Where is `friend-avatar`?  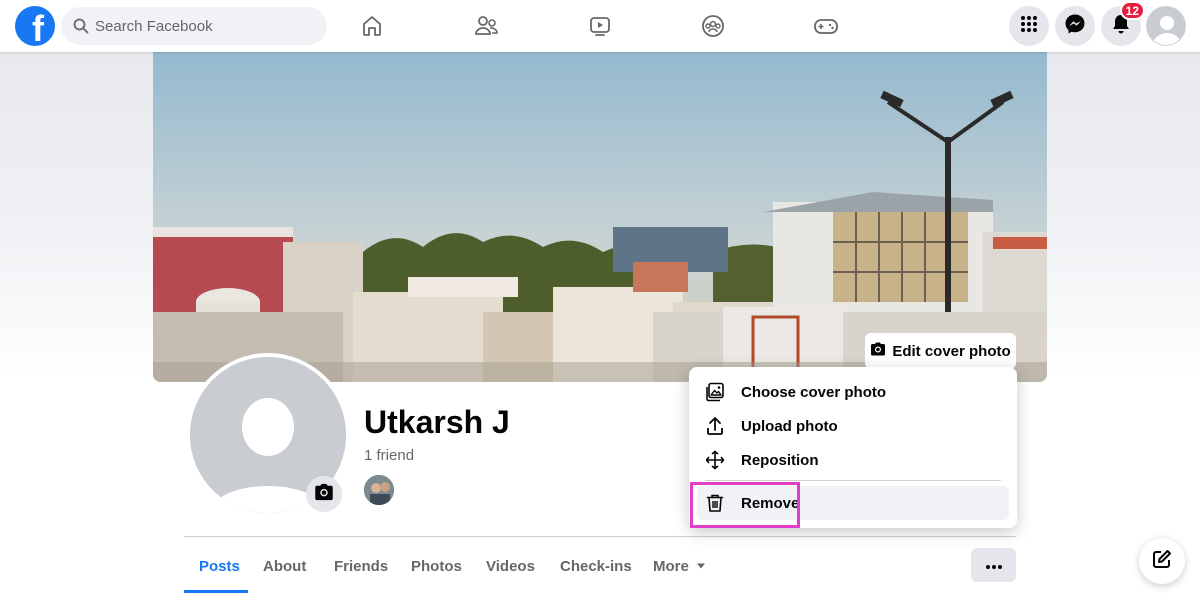 friend-avatar is located at coordinates (379, 490).